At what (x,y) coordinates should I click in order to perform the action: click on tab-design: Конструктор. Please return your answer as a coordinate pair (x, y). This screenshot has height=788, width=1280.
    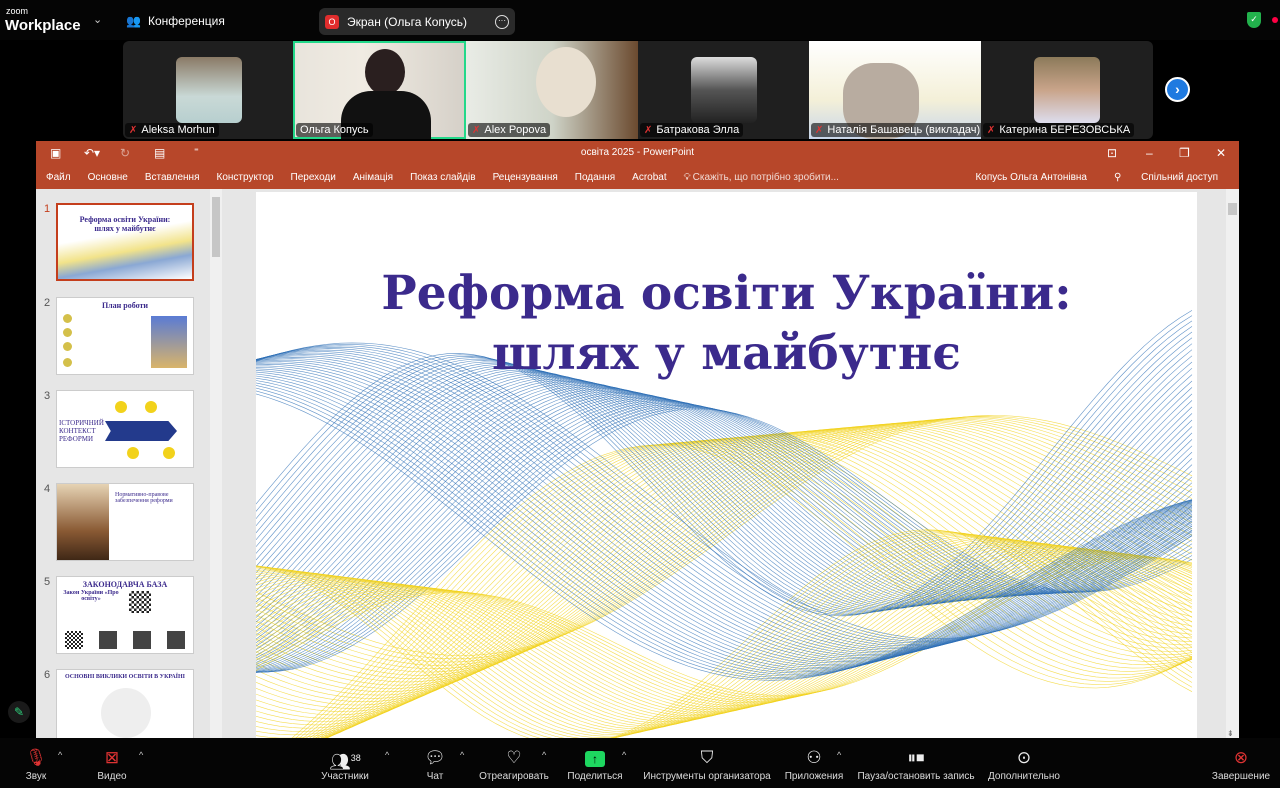
    Looking at the image, I should click on (245, 177).